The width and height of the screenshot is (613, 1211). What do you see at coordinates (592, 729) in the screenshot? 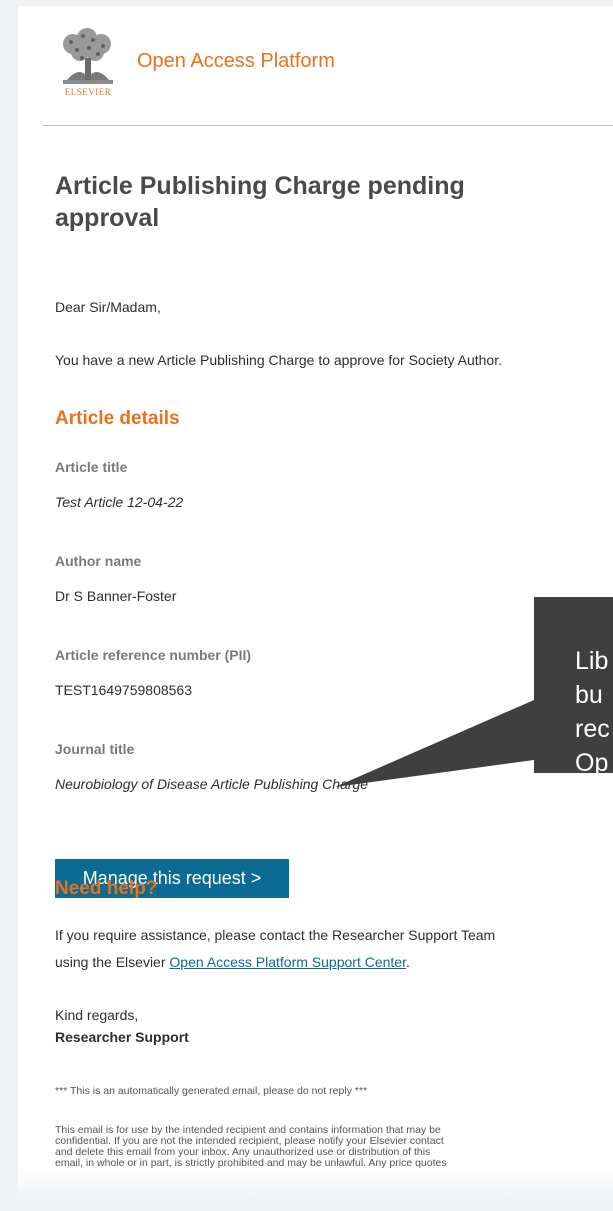
I see `callout-line-3: rec` at bounding box center [592, 729].